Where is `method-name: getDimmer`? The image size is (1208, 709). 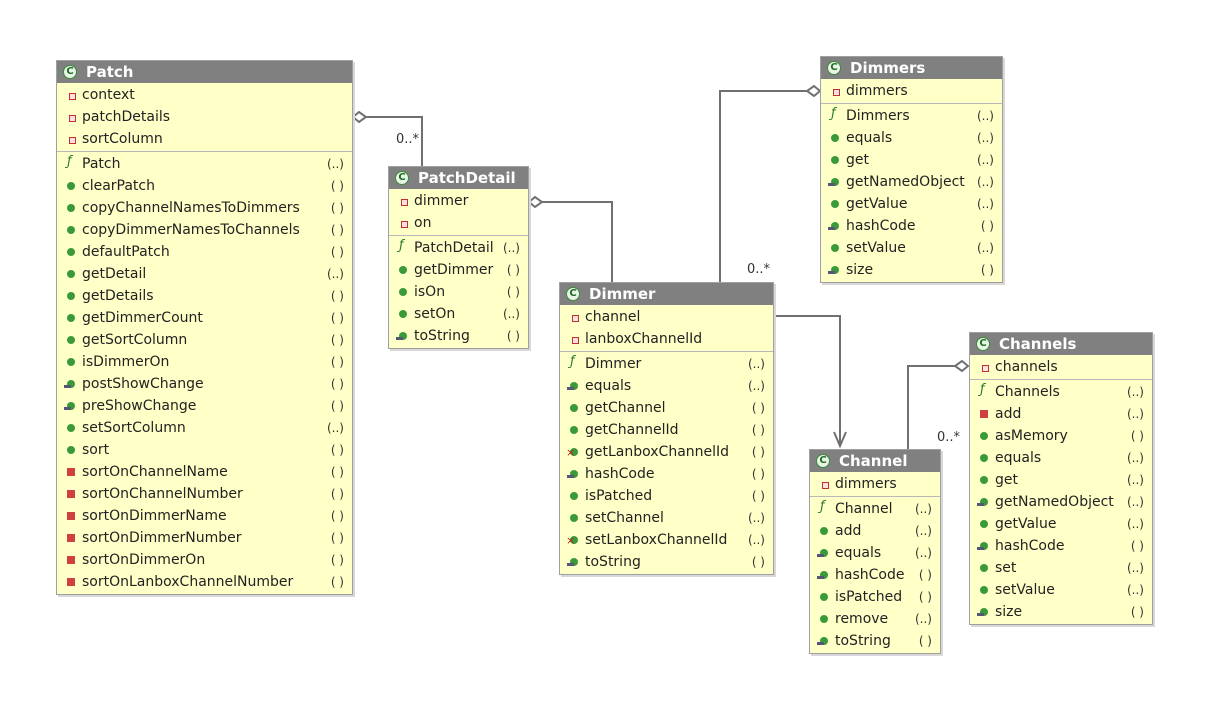
method-name: getDimmer is located at coordinates (454, 270).